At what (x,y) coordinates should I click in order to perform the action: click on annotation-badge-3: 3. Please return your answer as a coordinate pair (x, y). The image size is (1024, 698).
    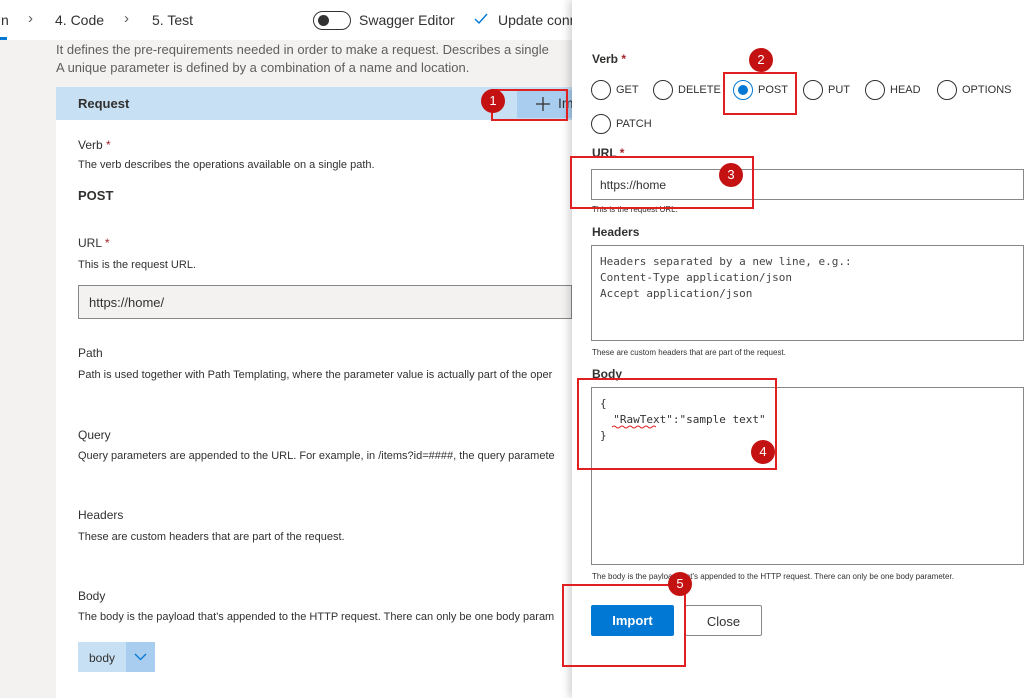
    Looking at the image, I should click on (731, 175).